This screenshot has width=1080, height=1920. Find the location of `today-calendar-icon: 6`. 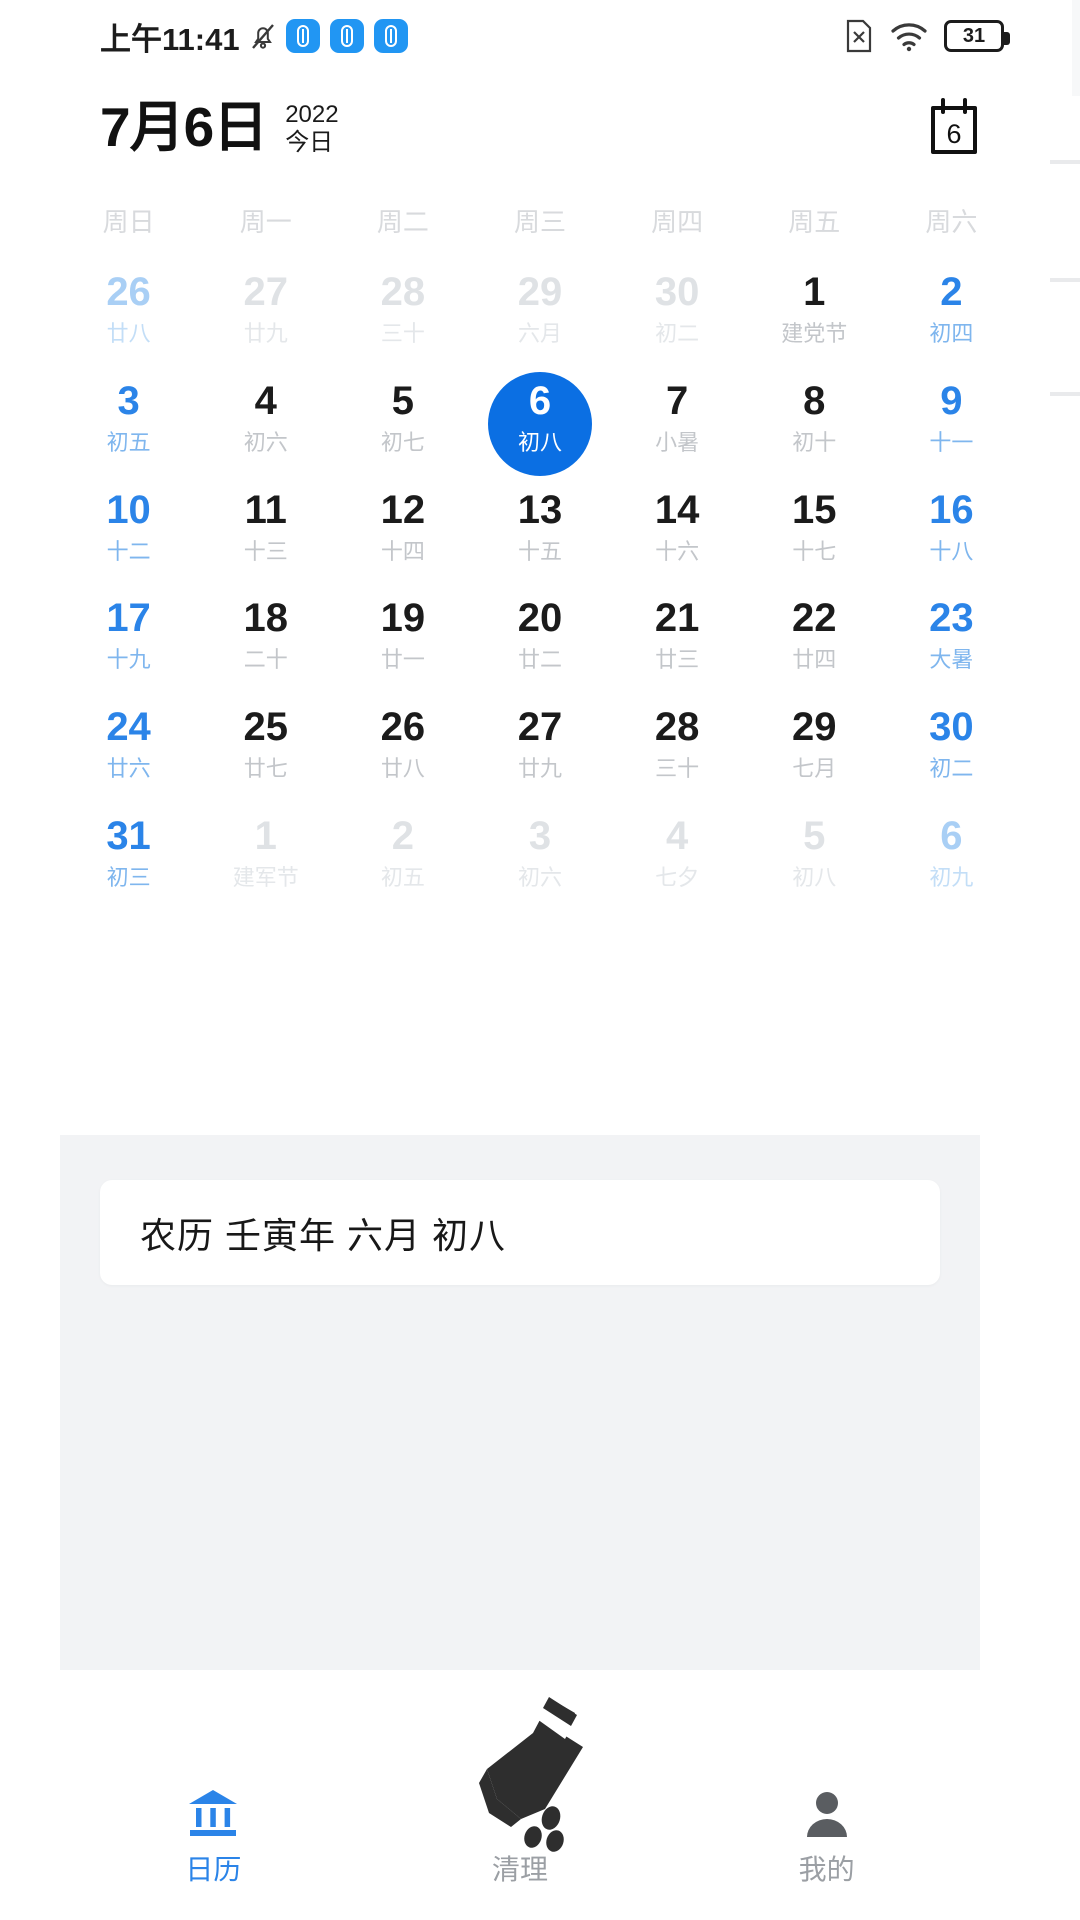

today-calendar-icon: 6 is located at coordinates (954, 127).